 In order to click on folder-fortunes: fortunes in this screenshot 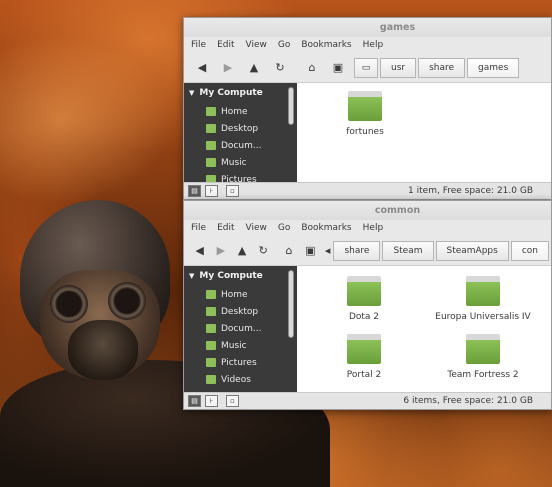, I will do `click(365, 114)`.